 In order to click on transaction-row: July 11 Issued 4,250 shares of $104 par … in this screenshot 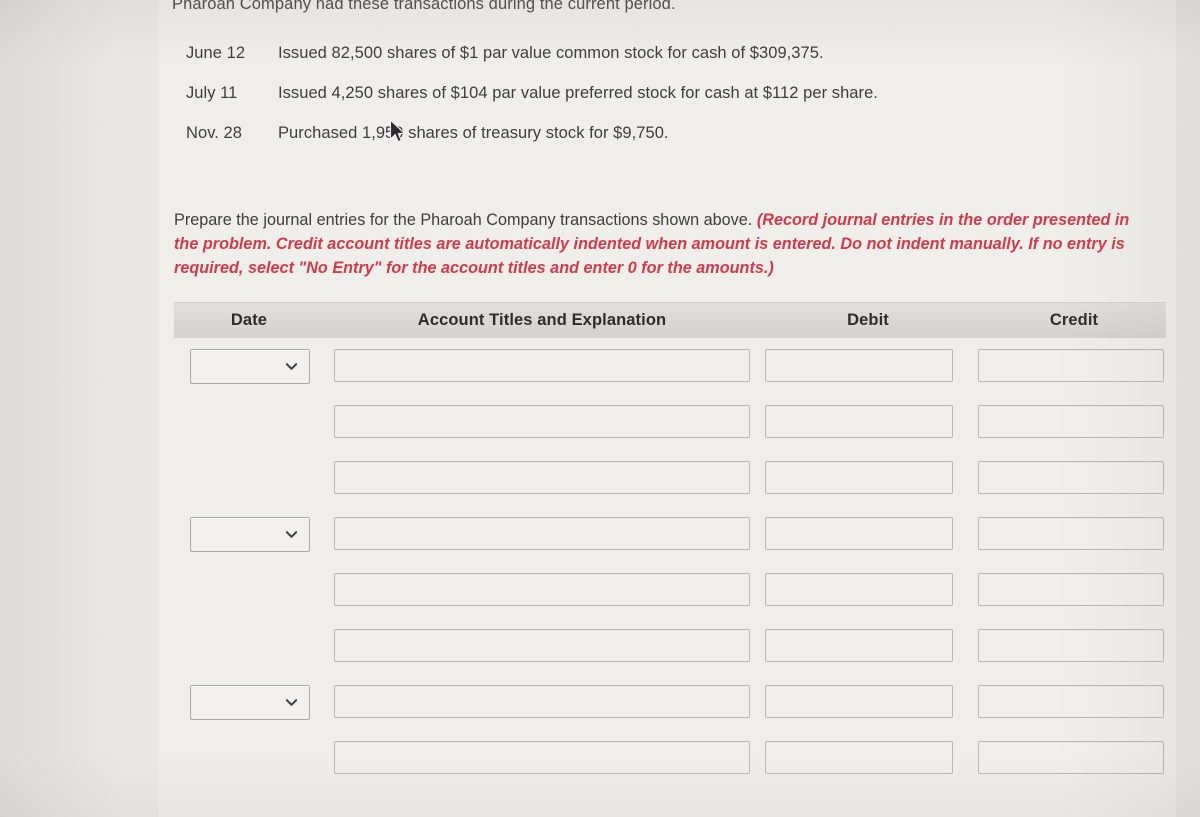, I will do `click(676, 104)`.